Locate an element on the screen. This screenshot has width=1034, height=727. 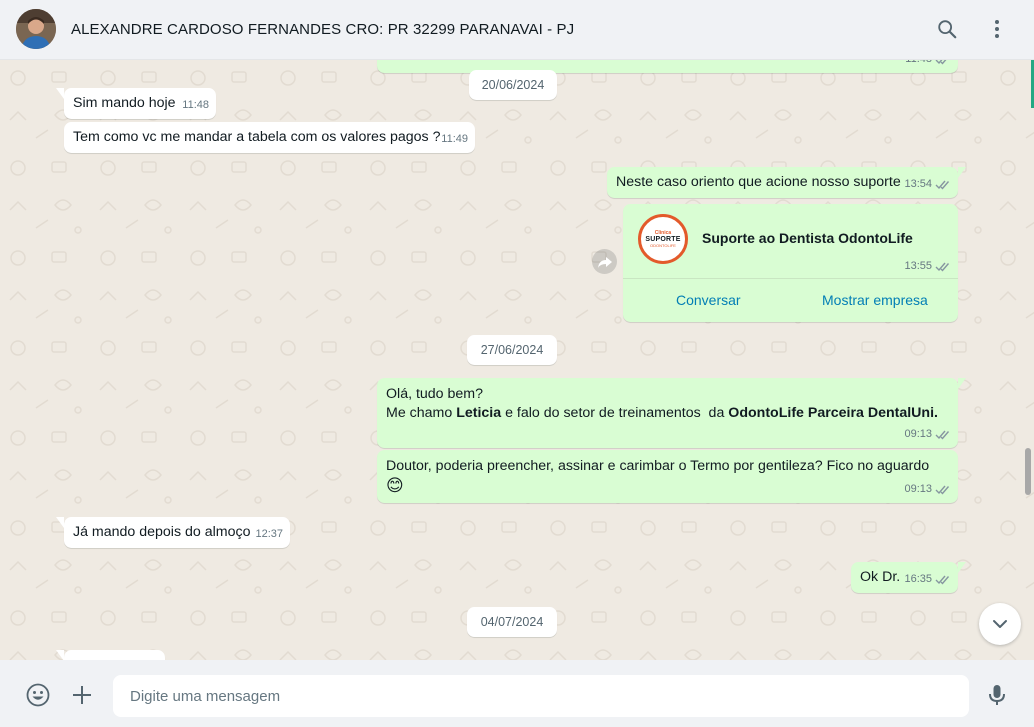
message-time: 16:35 is located at coordinates (918, 579).